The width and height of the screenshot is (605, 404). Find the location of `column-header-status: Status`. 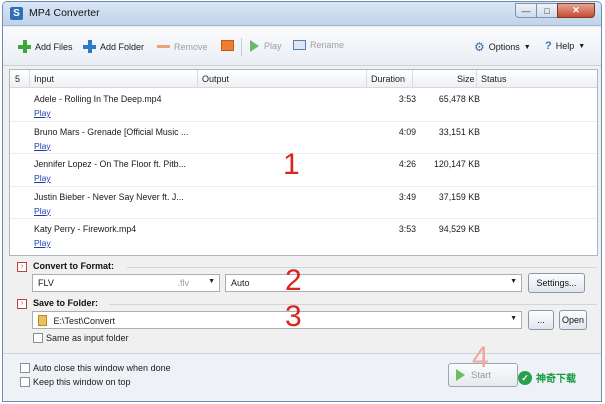

column-header-status: Status is located at coordinates (494, 79).